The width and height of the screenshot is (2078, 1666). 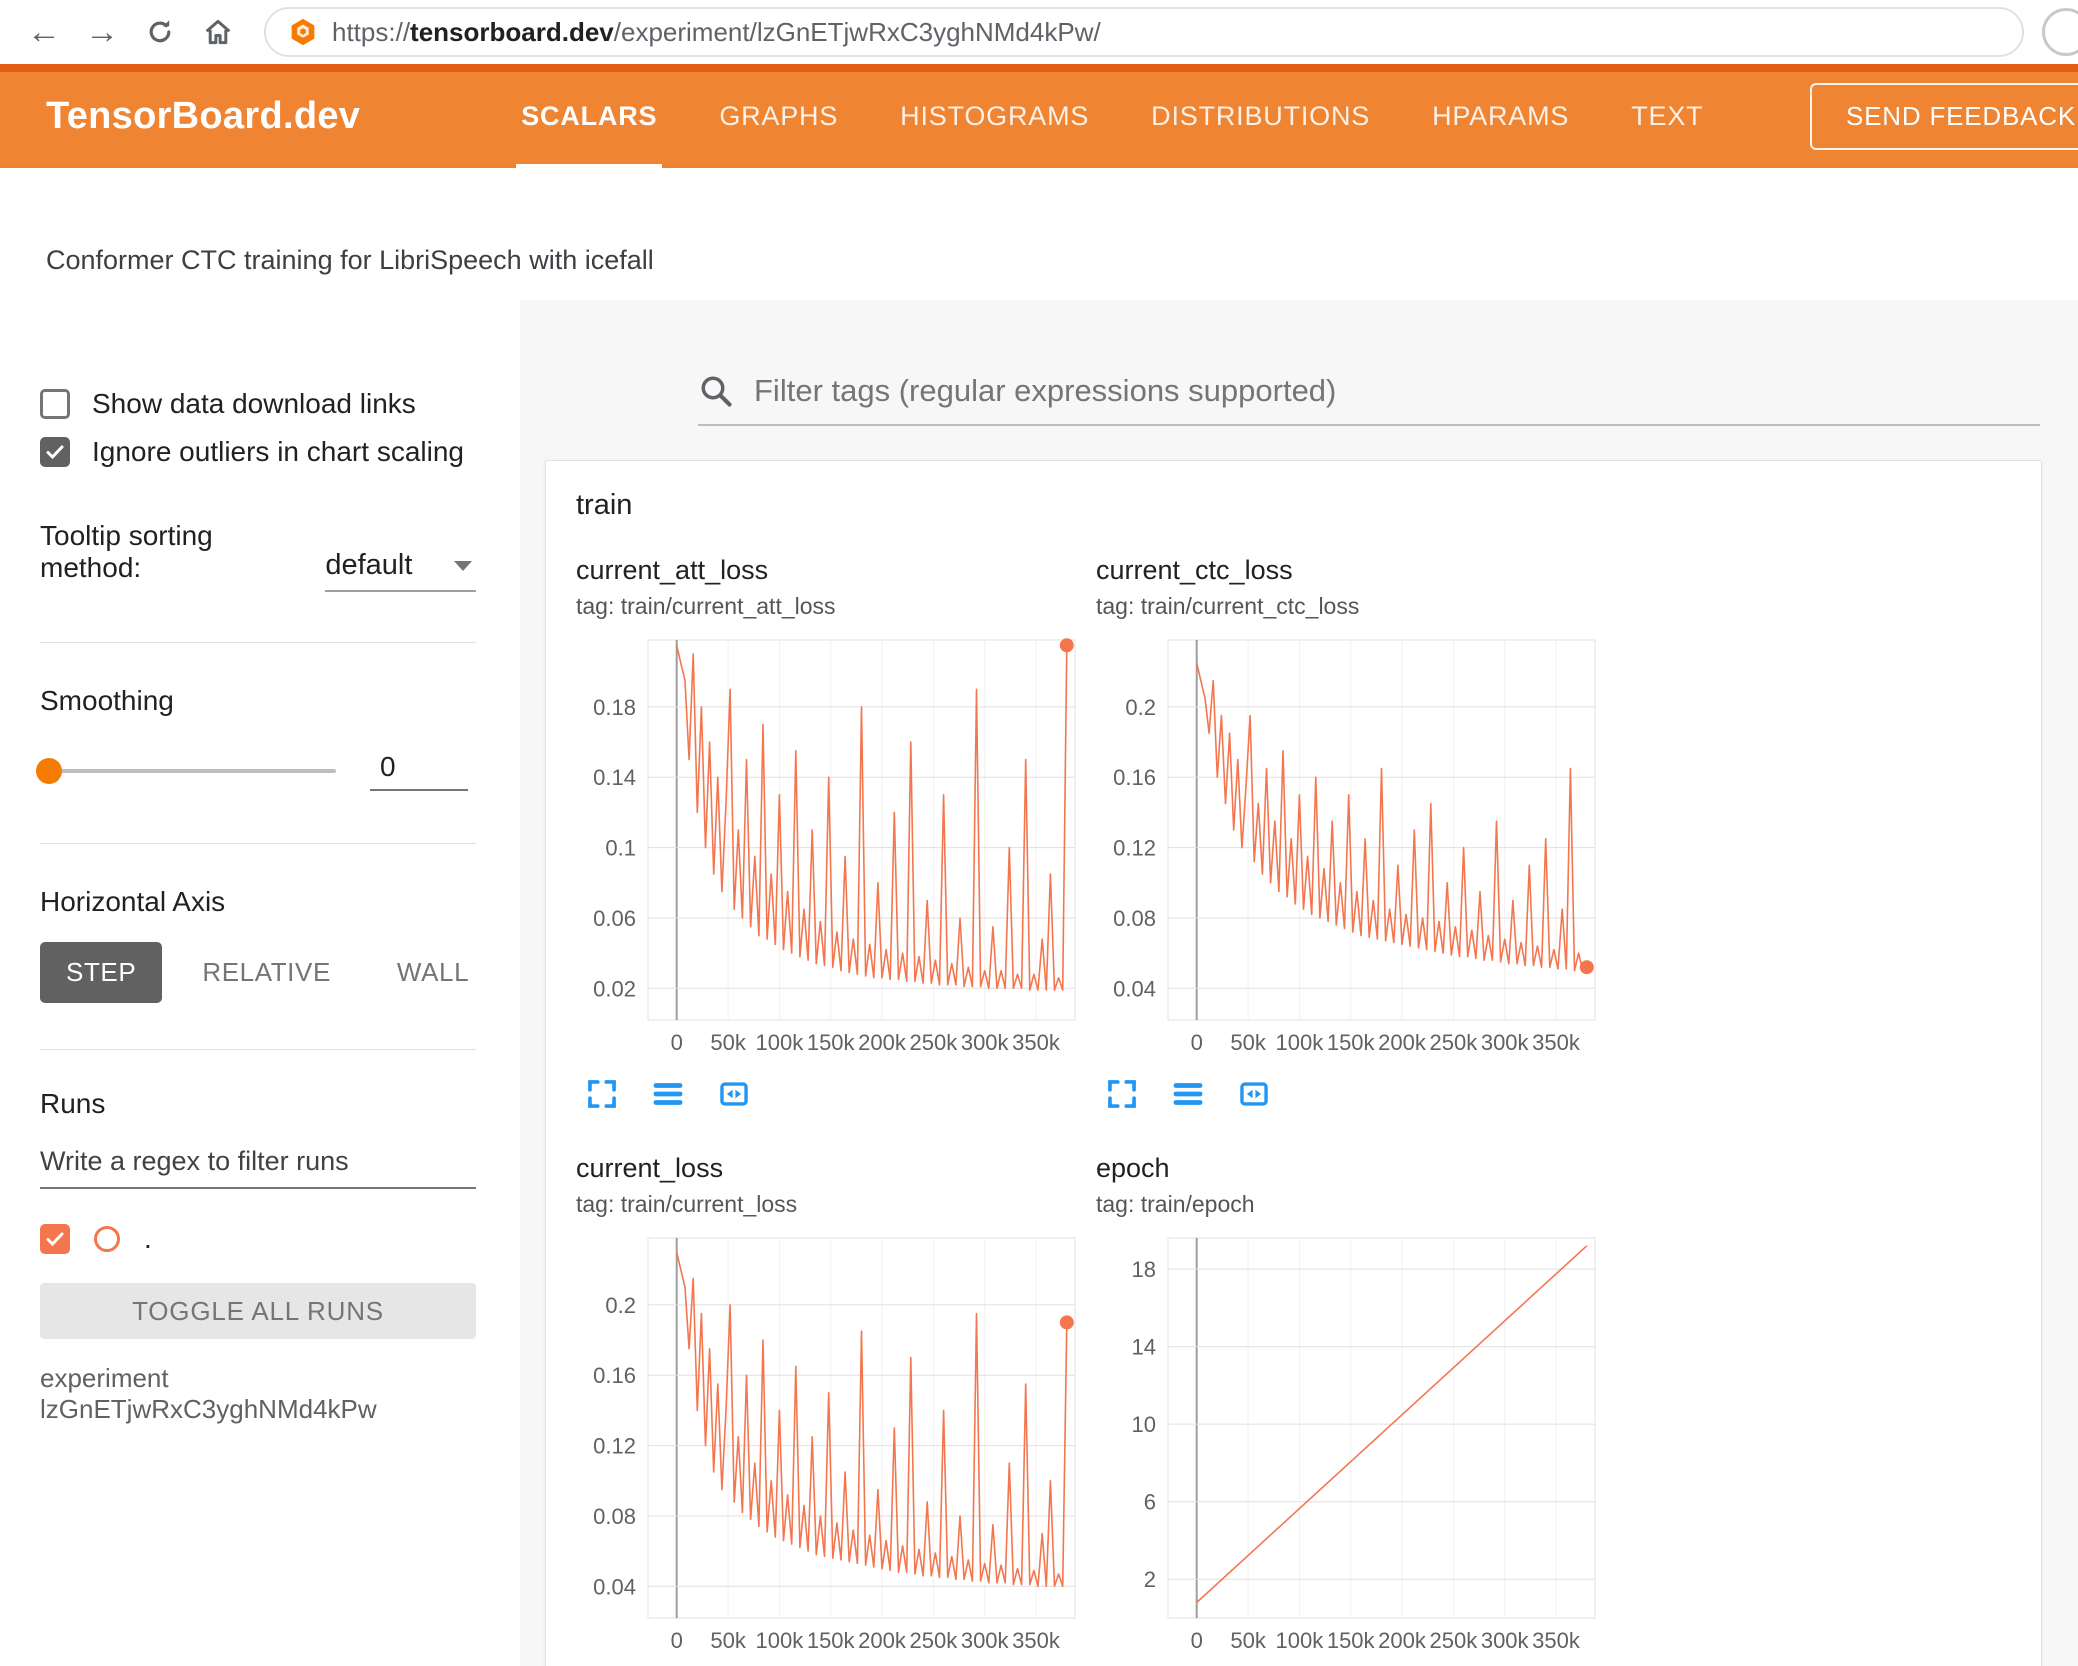 I want to click on svg-text: 0.04, so click(x=1134, y=988).